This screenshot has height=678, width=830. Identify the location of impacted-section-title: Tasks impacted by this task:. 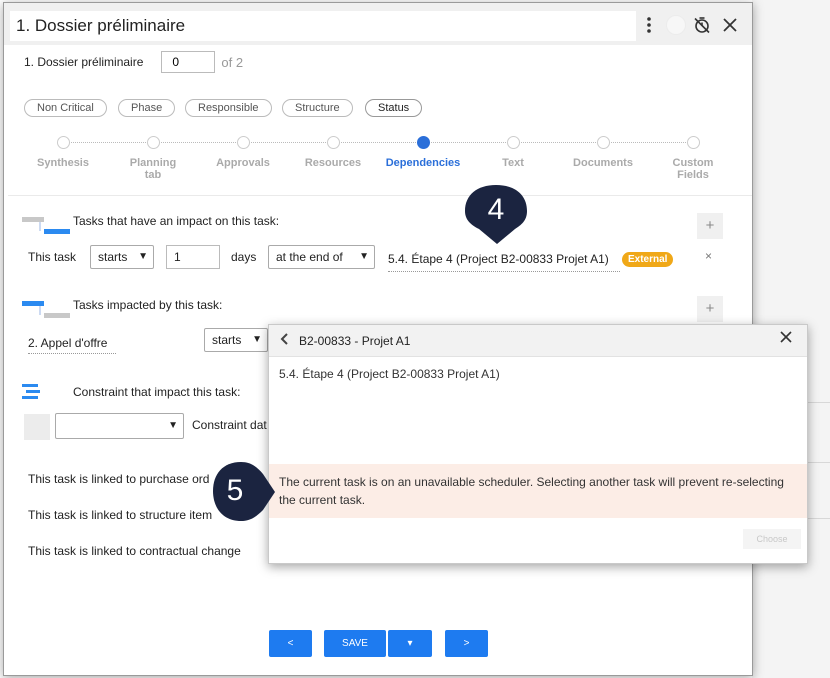
(148, 305).